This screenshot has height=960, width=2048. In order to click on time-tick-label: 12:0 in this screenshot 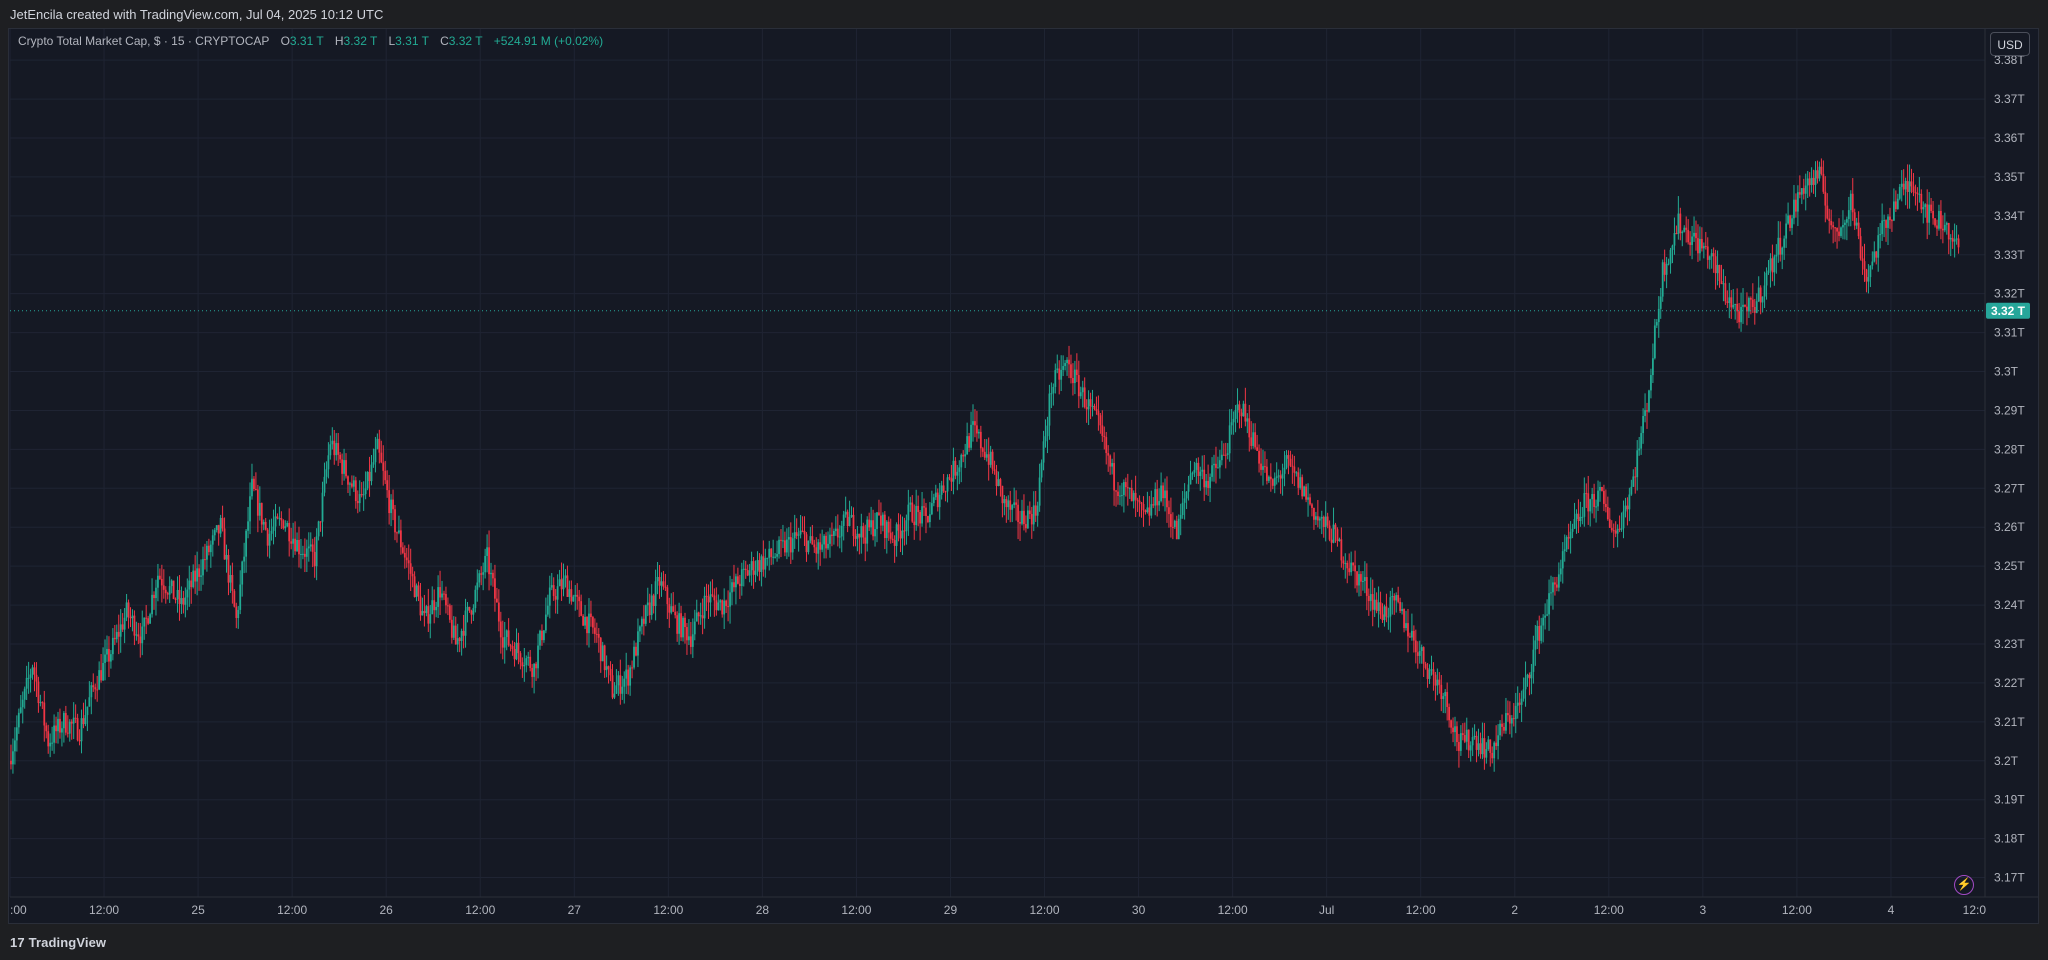, I will do `click(1975, 910)`.